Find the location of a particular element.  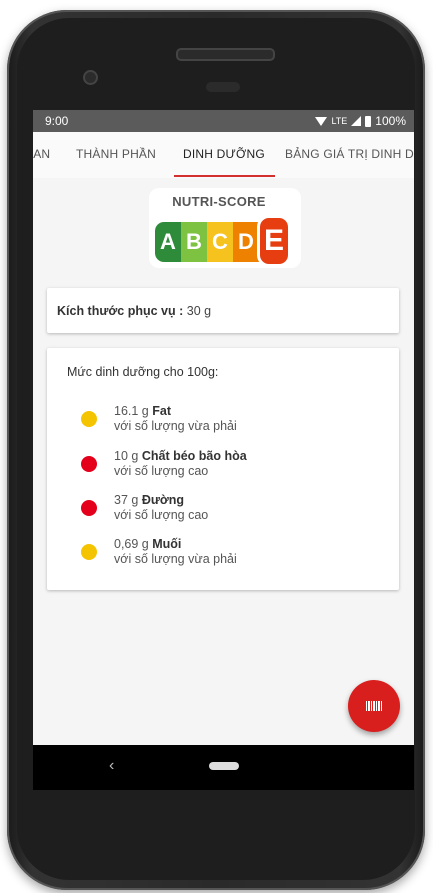

tab-nutrition-facts: BẢNG GIÁ TRỊ DINH DƯ is located at coordinates (349, 154).